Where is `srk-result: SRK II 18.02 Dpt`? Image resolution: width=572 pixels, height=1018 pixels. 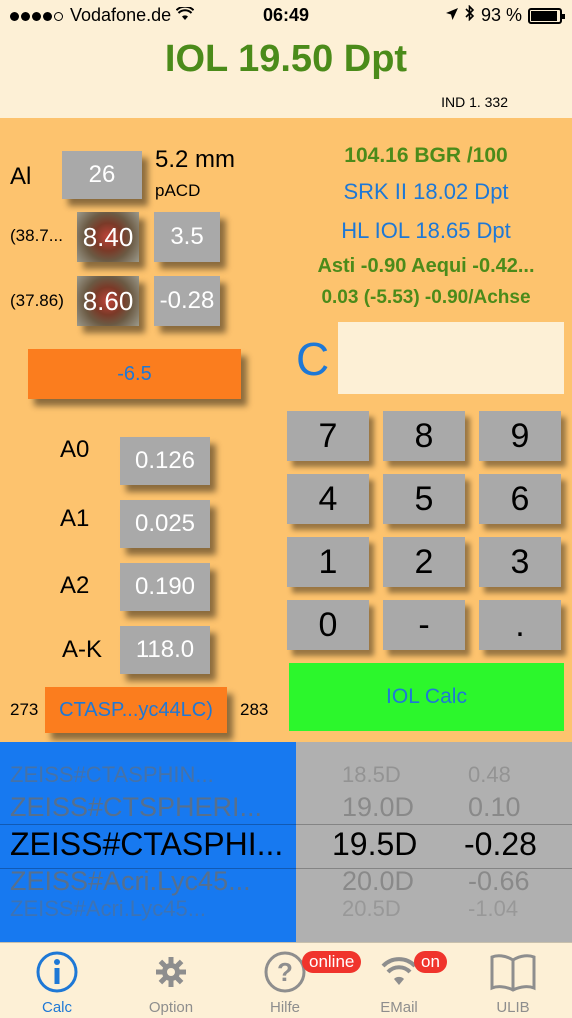 srk-result: SRK II 18.02 Dpt is located at coordinates (426, 191).